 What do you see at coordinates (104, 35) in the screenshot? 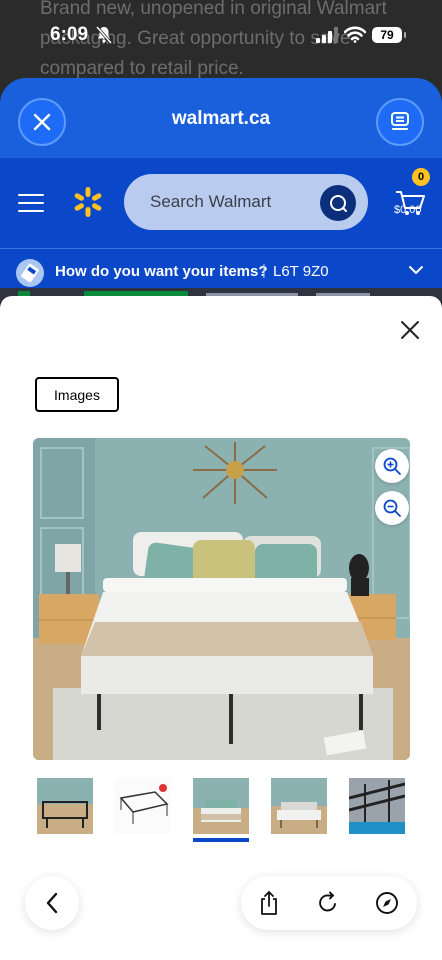
I see `silent-bell-icon` at bounding box center [104, 35].